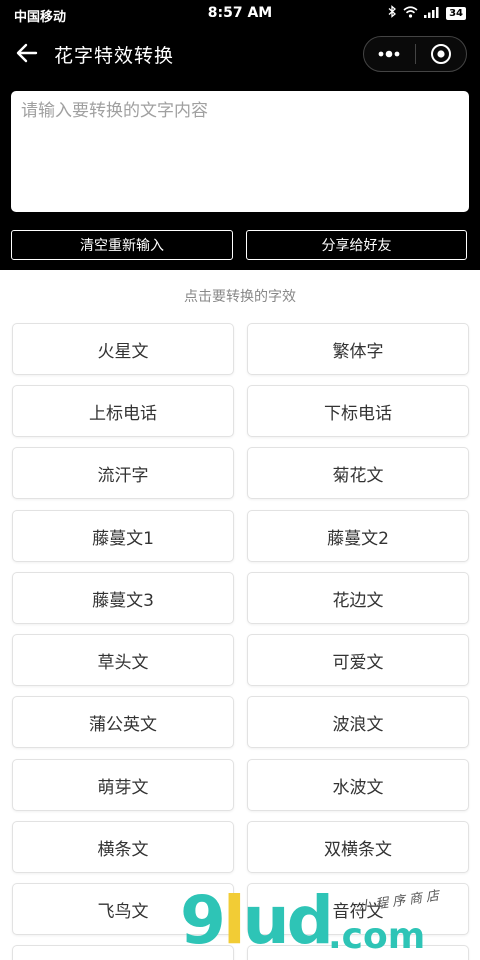  I want to click on back-button, so click(27, 53).